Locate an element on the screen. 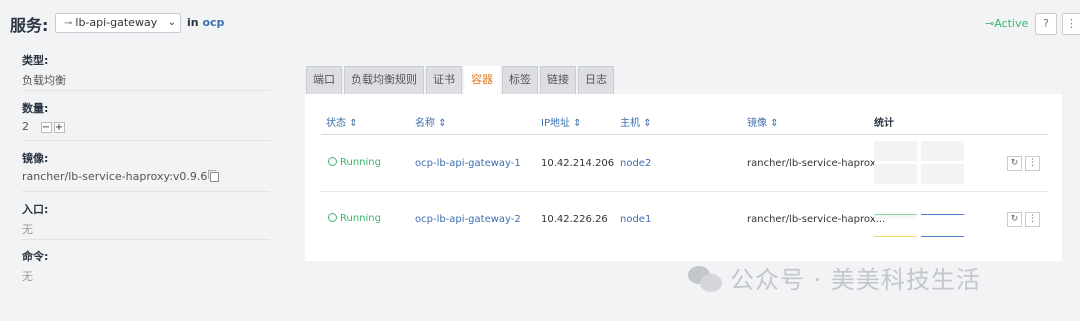  container-name-link: ocp-lb-api-gateway-2 is located at coordinates (468, 219).